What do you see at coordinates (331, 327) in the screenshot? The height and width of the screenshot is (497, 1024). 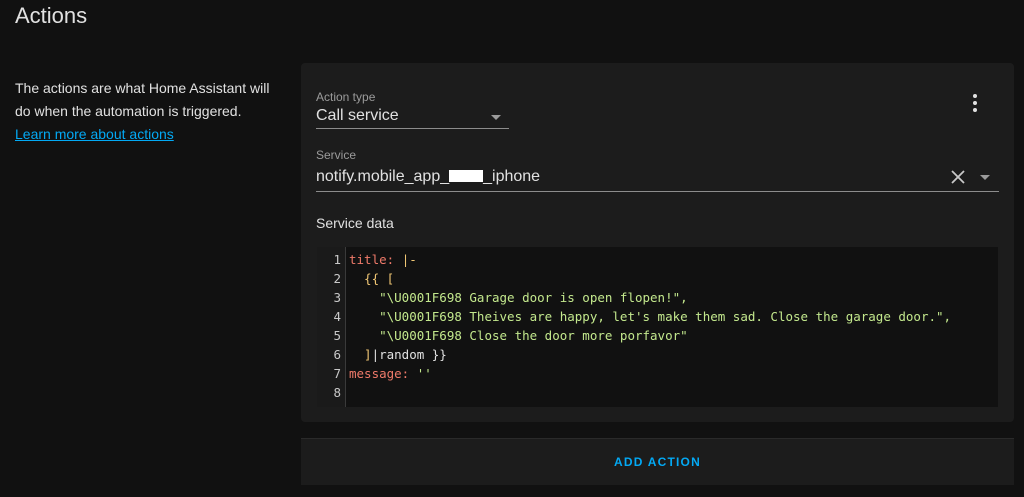 I see `line-number-gutter: 1 2 3 4 5 6 7 8` at bounding box center [331, 327].